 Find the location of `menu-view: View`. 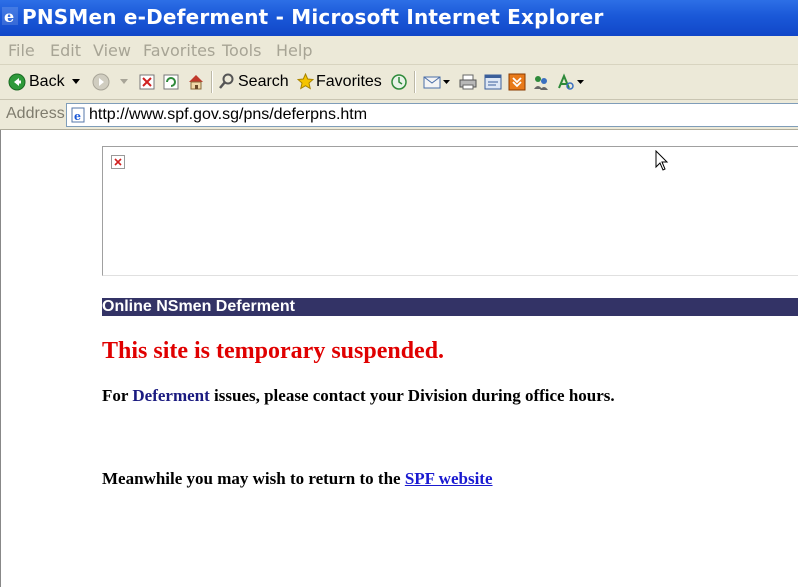

menu-view: View is located at coordinates (112, 50).